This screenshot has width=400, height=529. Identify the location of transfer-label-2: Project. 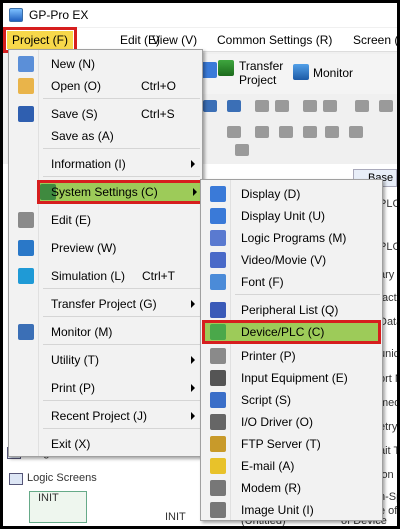
(258, 80).